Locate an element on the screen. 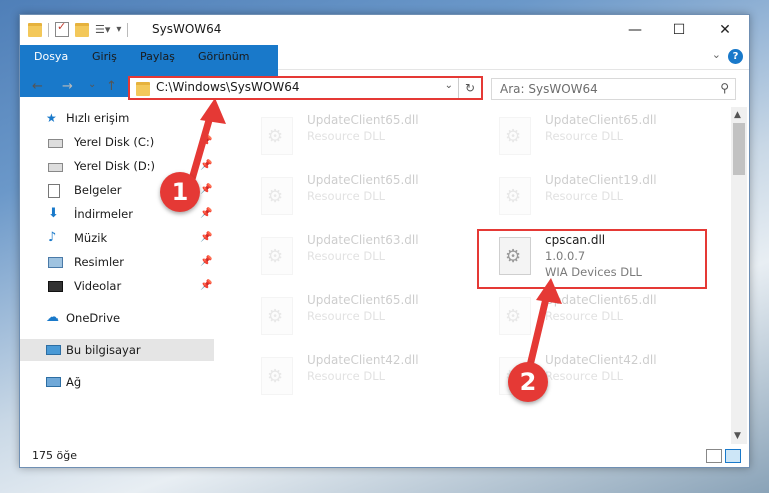 The width and height of the screenshot is (769, 493). step-badge-2: 2 is located at coordinates (528, 382).